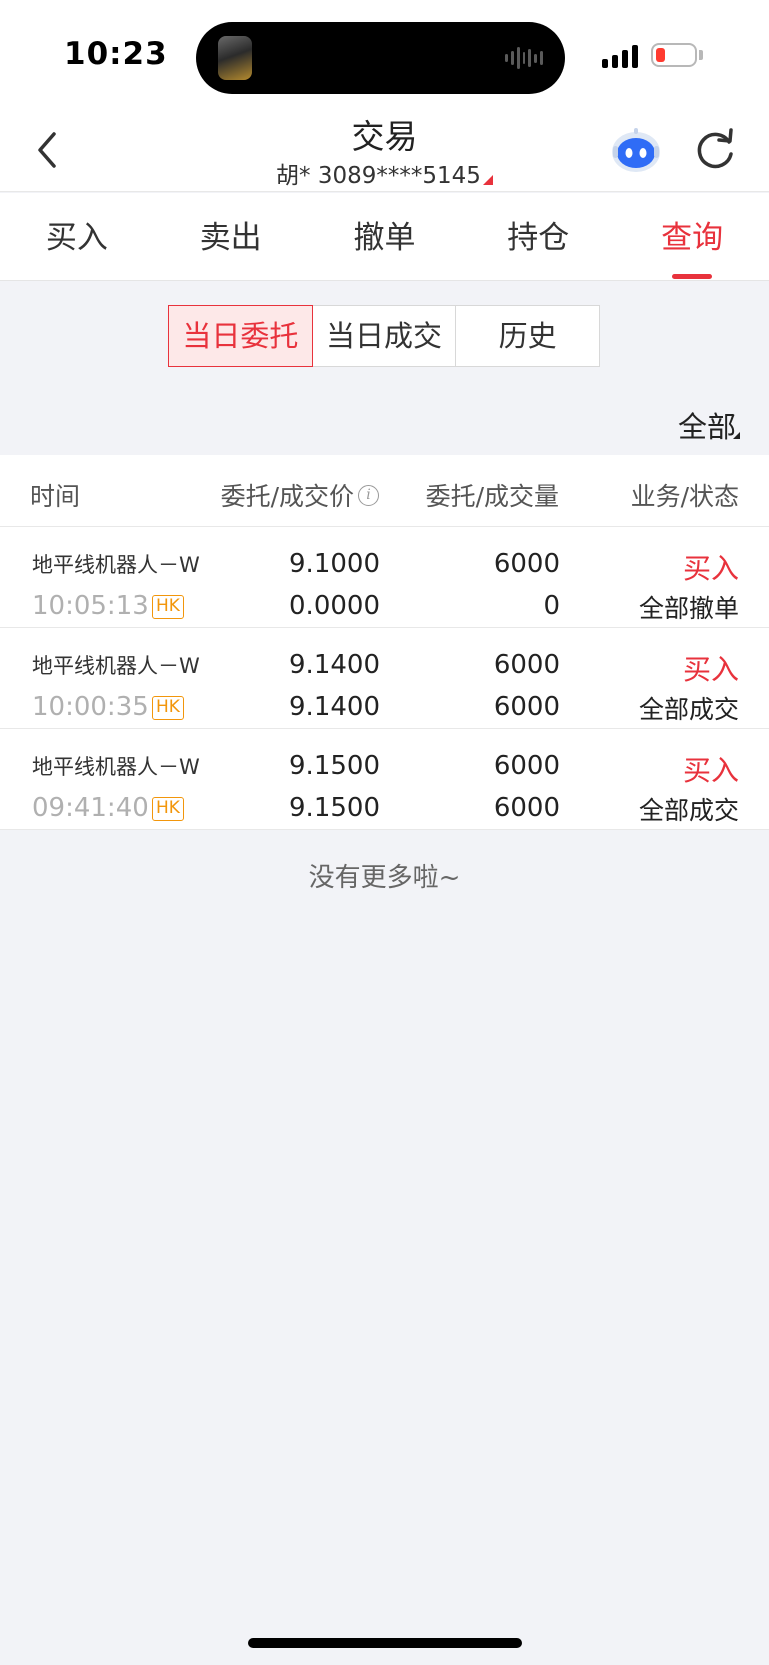  Describe the element at coordinates (90, 808) in the screenshot. I see `order-time: 09:41:40` at that location.